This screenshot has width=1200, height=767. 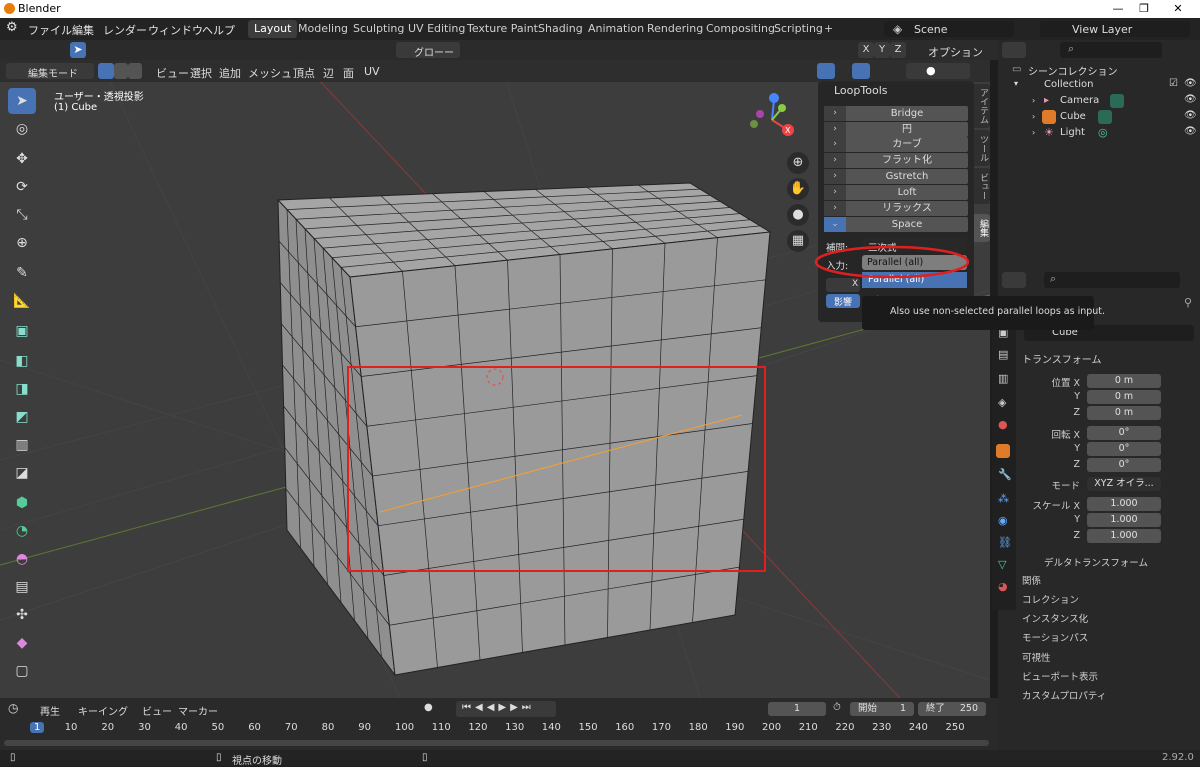 I want to click on menu-select: 選択, so click(x=201, y=73).